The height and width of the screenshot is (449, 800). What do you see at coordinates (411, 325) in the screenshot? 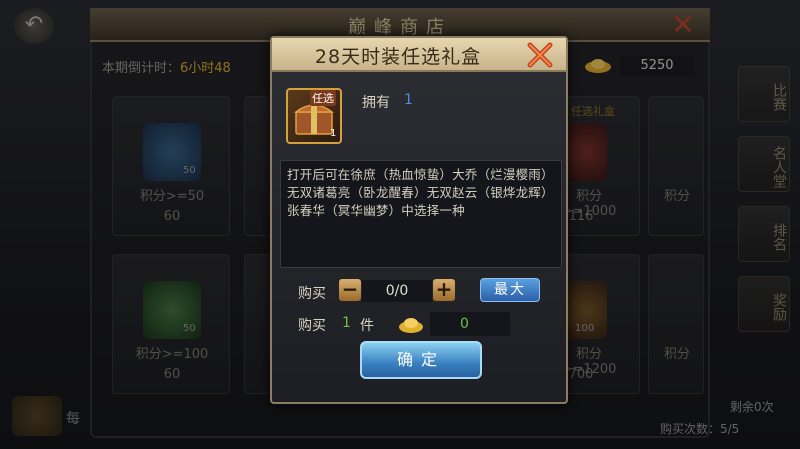
I see `gold-ingot-icon` at bounding box center [411, 325].